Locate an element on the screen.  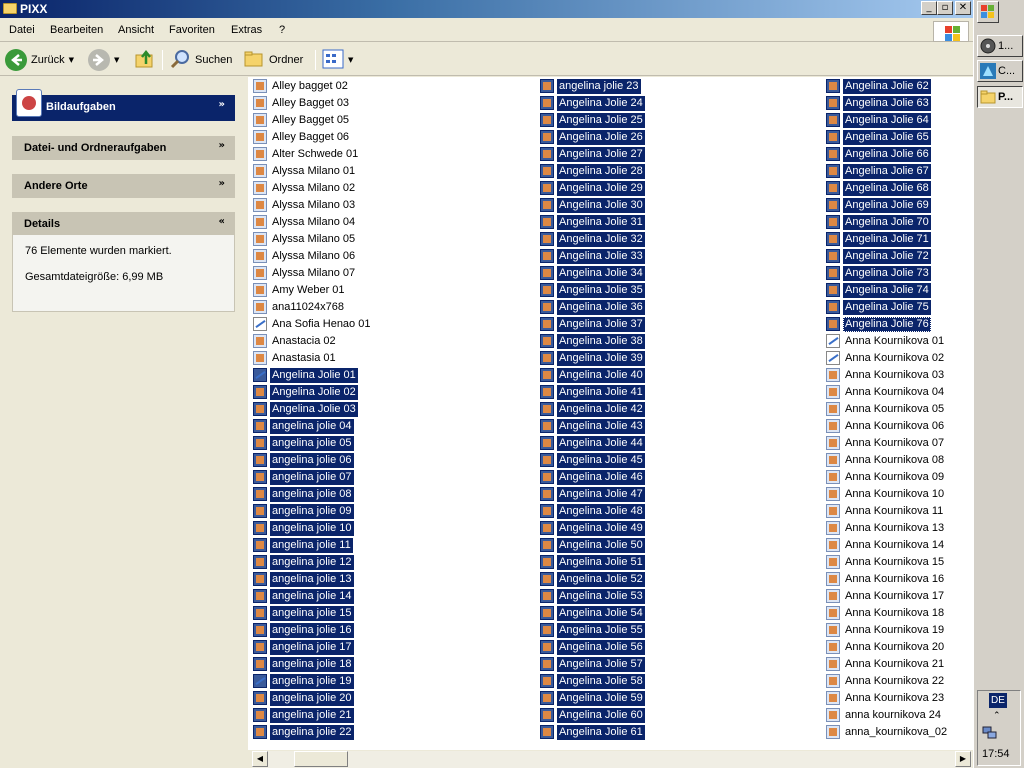
details-header: Details « is located at coordinates (123, 224).